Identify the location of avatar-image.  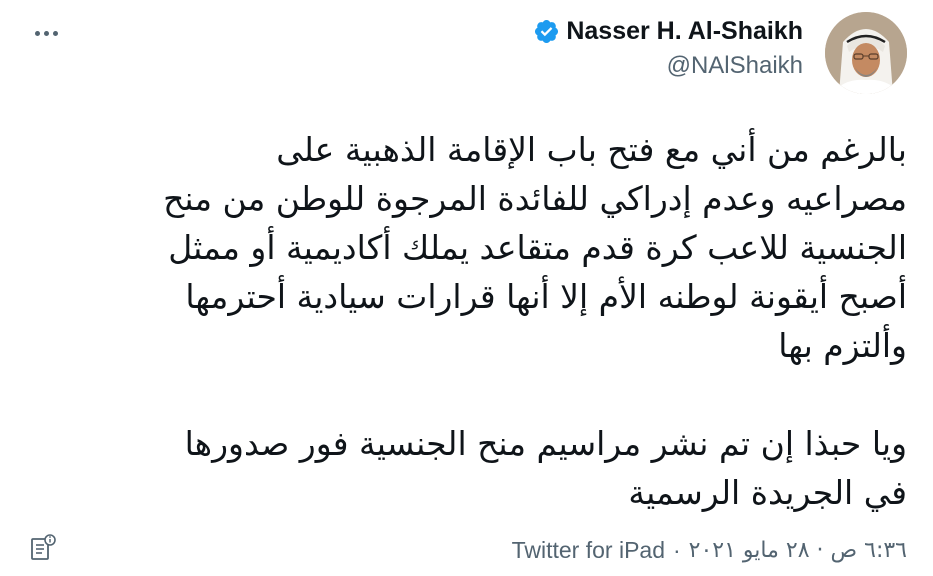
(866, 53).